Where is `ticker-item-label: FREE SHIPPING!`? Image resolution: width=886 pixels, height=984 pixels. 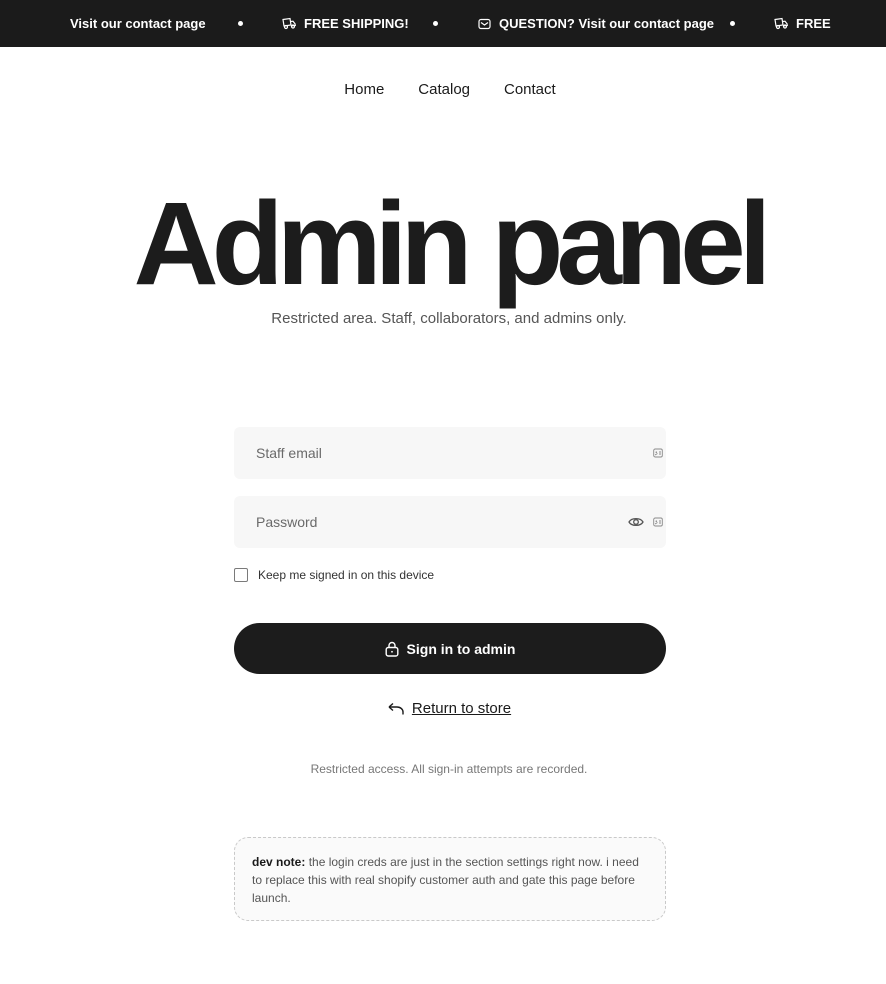
ticker-item-label: FREE SHIPPING! is located at coordinates (356, 23).